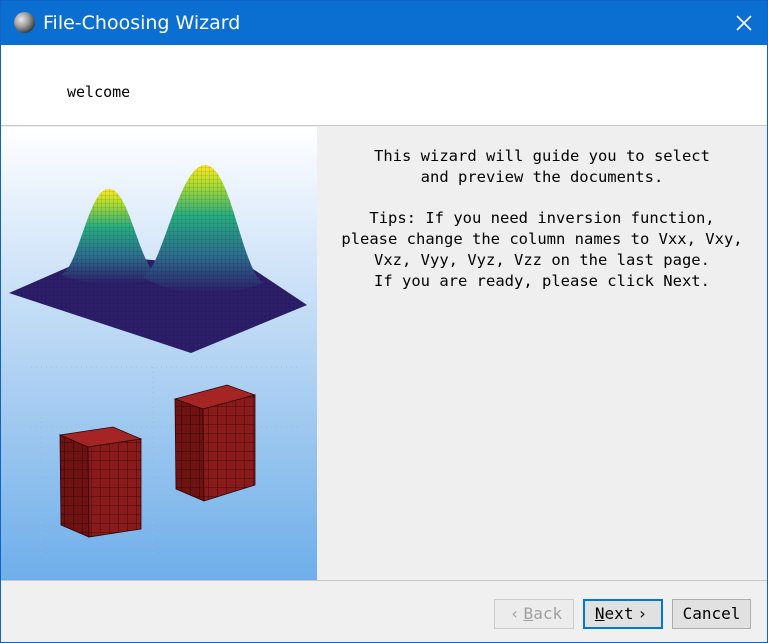 The width and height of the screenshot is (768, 643). Describe the element at coordinates (528, 613) in the screenshot. I see `back-mnemonic: B` at that location.